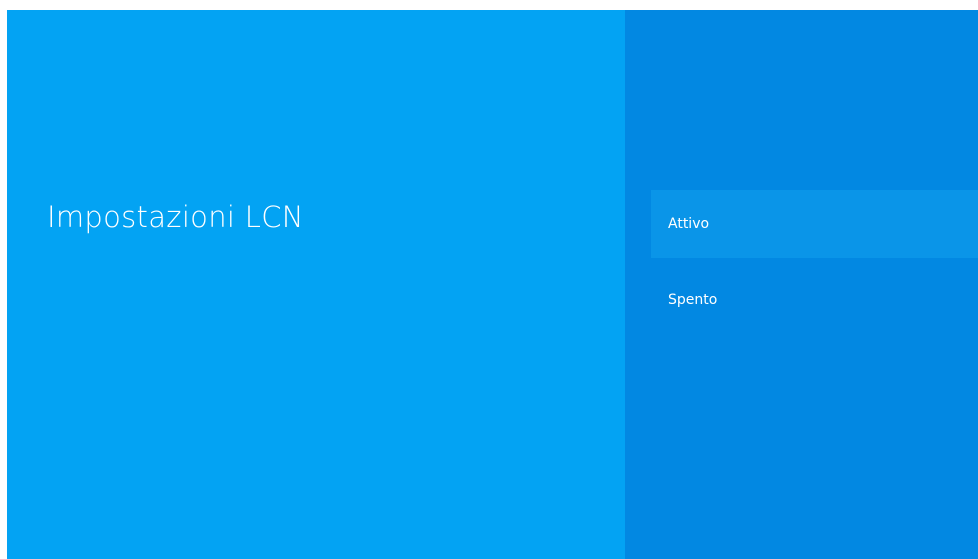 This screenshot has width=978, height=559. I want to click on option-spento: Spento, so click(814, 300).